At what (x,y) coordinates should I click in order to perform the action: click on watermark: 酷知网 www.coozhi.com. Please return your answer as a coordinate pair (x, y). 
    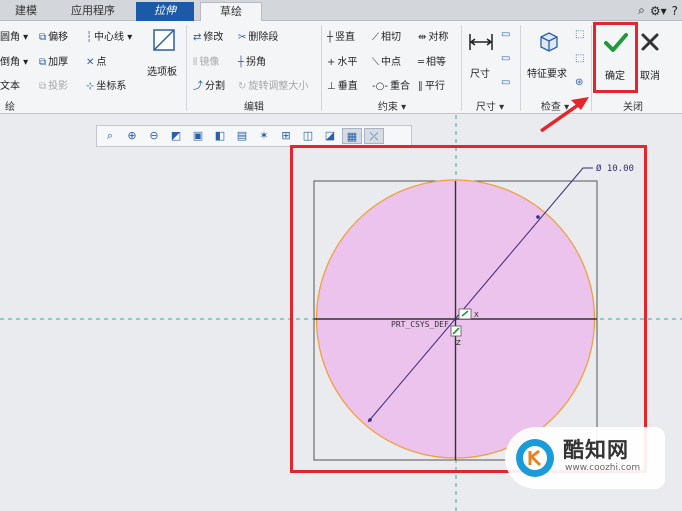
    Looking at the image, I should click on (585, 458).